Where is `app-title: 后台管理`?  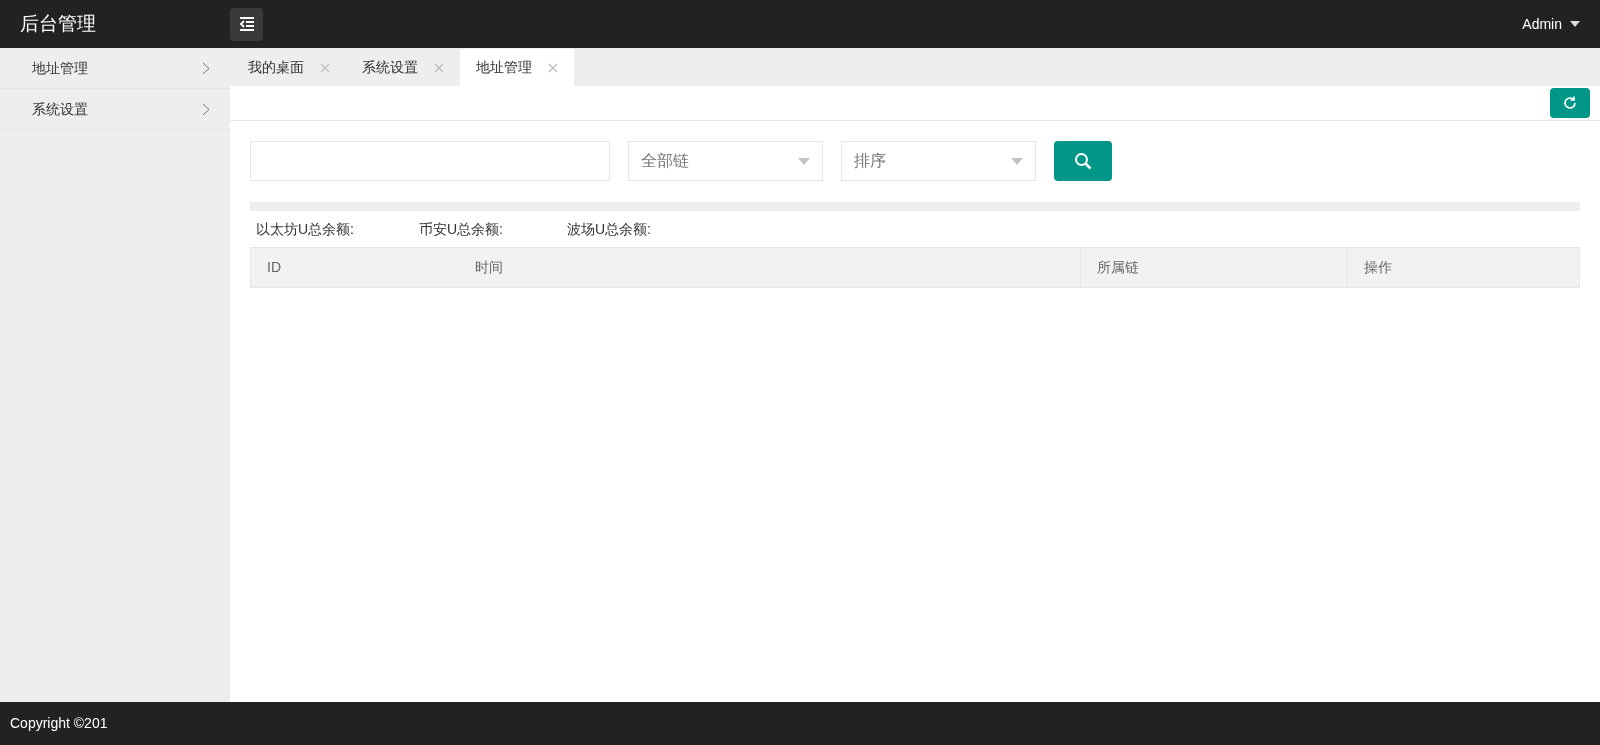
app-title: 后台管理 is located at coordinates (58, 23).